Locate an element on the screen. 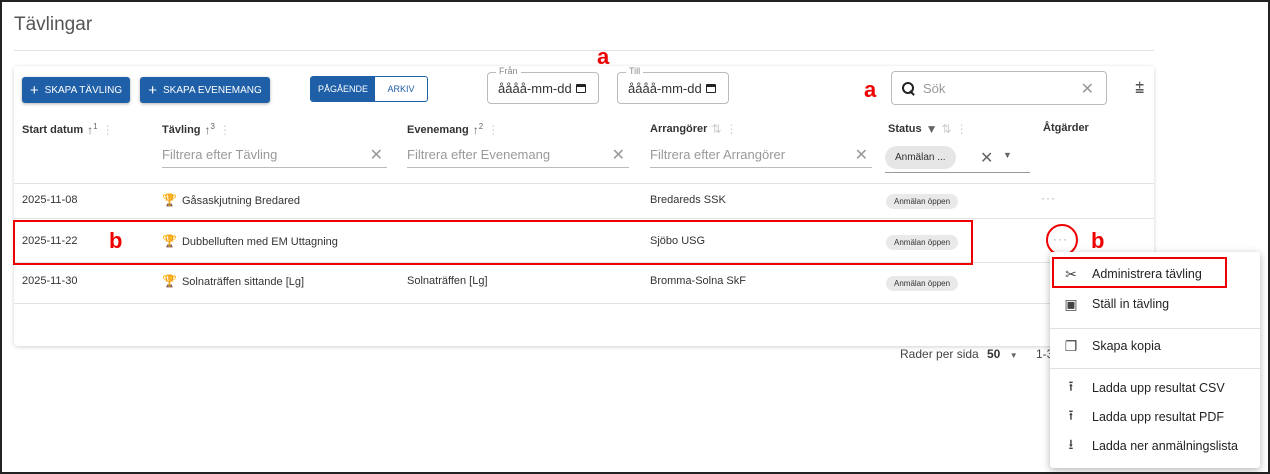  row-organizer: Bredareds SSK is located at coordinates (688, 200).